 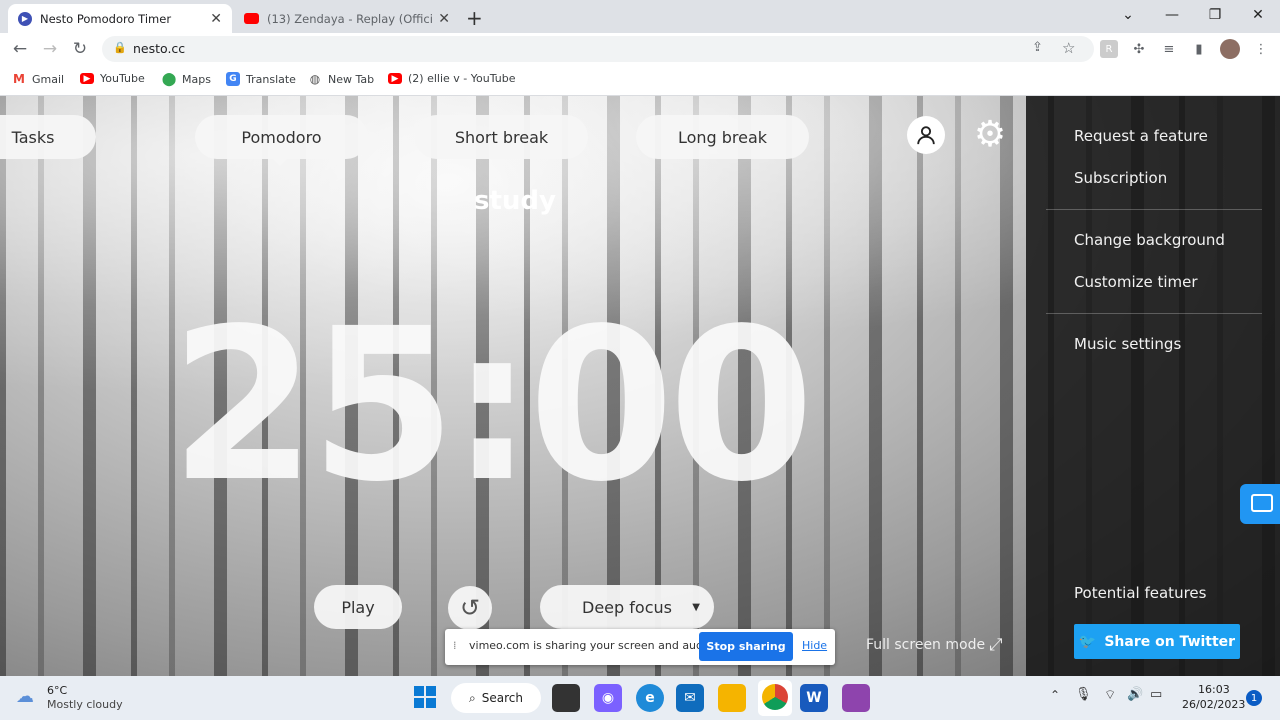 What do you see at coordinates (87, 78) in the screenshot?
I see `youtube-icon: ▶` at bounding box center [87, 78].